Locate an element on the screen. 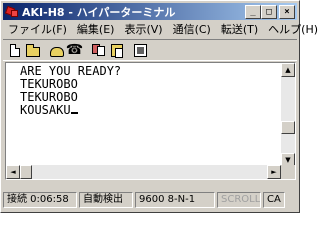 The width and height of the screenshot is (320, 240). status-scroll: SCROLL is located at coordinates (239, 200).